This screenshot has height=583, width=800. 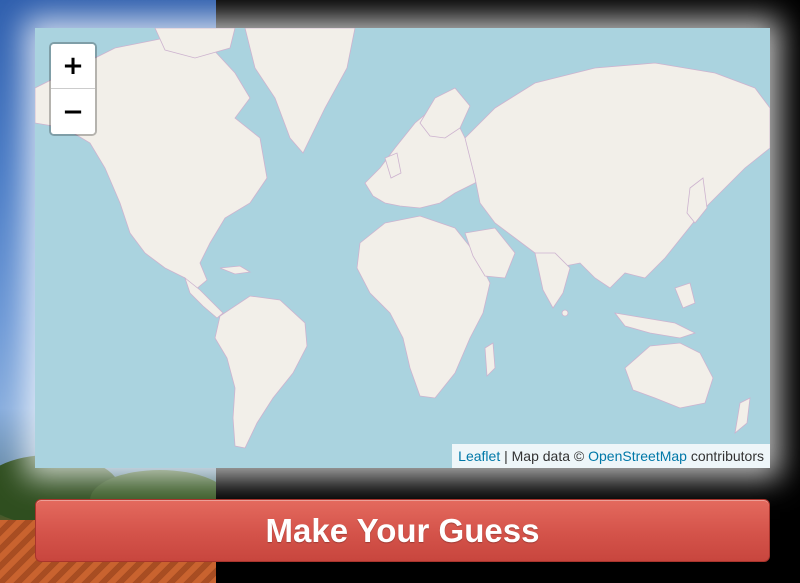 I want to click on make-guess-button: Make Your Guess, so click(x=402, y=530).